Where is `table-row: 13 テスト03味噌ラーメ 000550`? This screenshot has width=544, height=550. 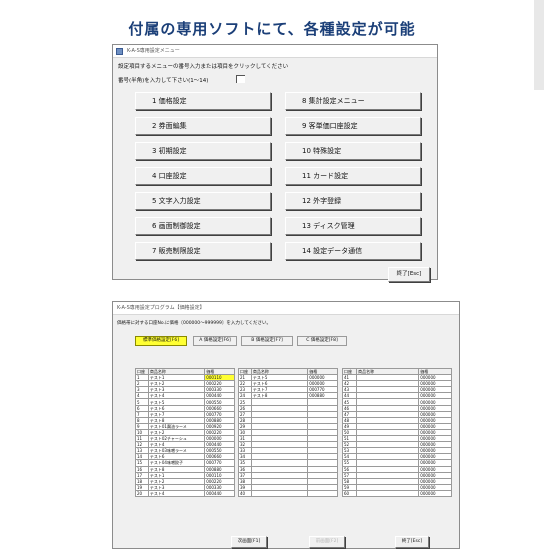
table-row: 13 テスト03味噌ラーメ 000550 is located at coordinates (185, 451).